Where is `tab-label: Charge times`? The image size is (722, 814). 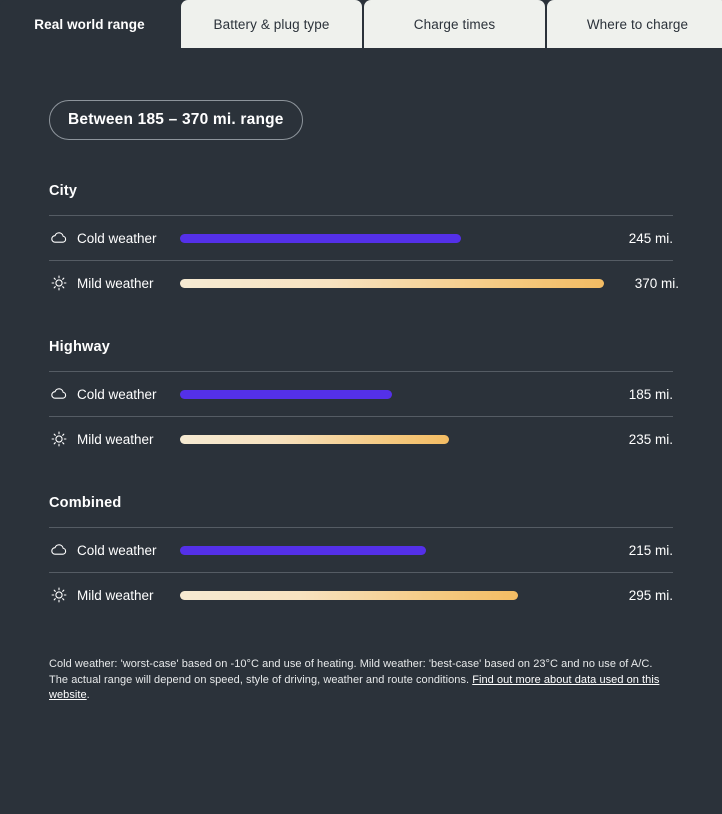
tab-label: Charge times is located at coordinates (454, 24).